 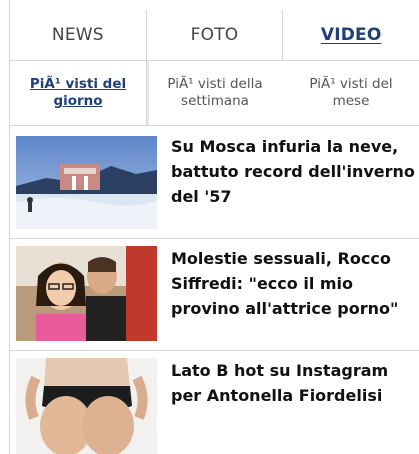 I want to click on news-thumbnail-snow, so click(x=86, y=182).